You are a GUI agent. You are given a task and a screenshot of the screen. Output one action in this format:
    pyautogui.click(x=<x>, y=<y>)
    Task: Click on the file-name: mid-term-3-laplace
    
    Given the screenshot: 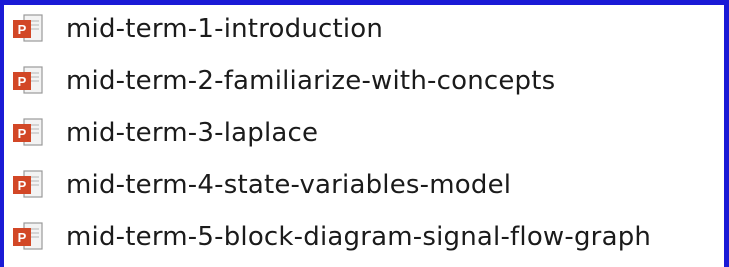 What is the action you would take?
    pyautogui.click(x=192, y=133)
    